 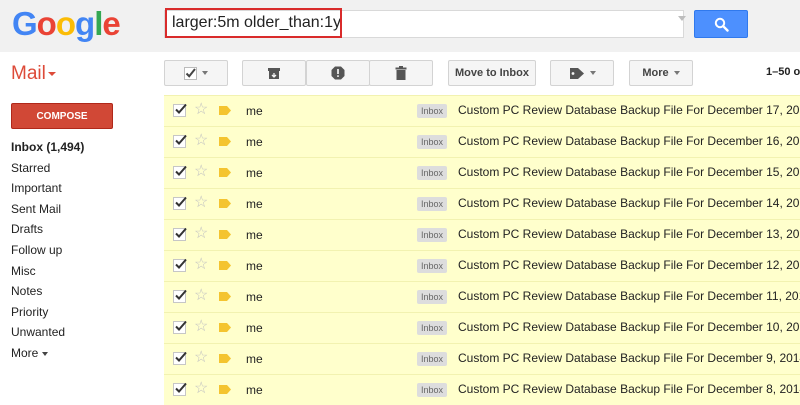 What do you see at coordinates (62, 116) in the screenshot?
I see `compose-button: COMPOSE` at bounding box center [62, 116].